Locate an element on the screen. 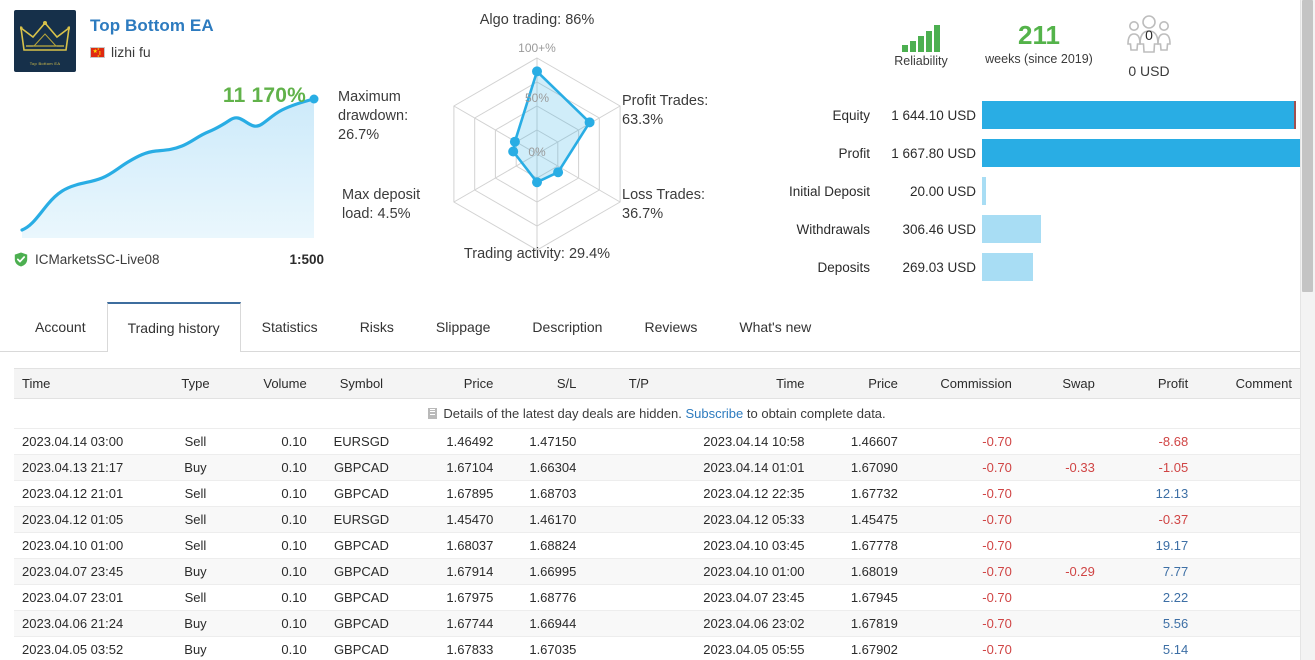 The height and width of the screenshot is (660, 1315). col-volume: Volume is located at coordinates (273, 383).